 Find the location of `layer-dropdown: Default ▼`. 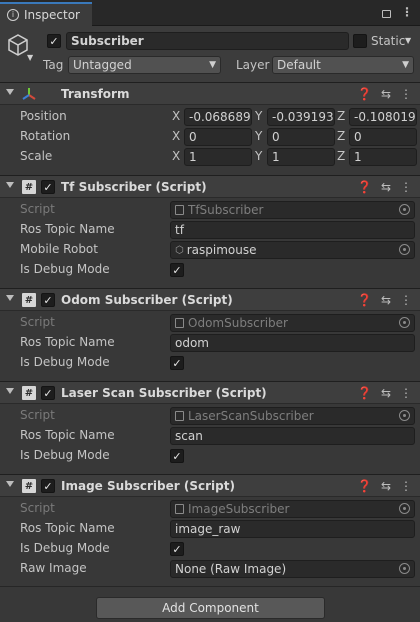

layer-dropdown: Default ▼ is located at coordinates (343, 65).